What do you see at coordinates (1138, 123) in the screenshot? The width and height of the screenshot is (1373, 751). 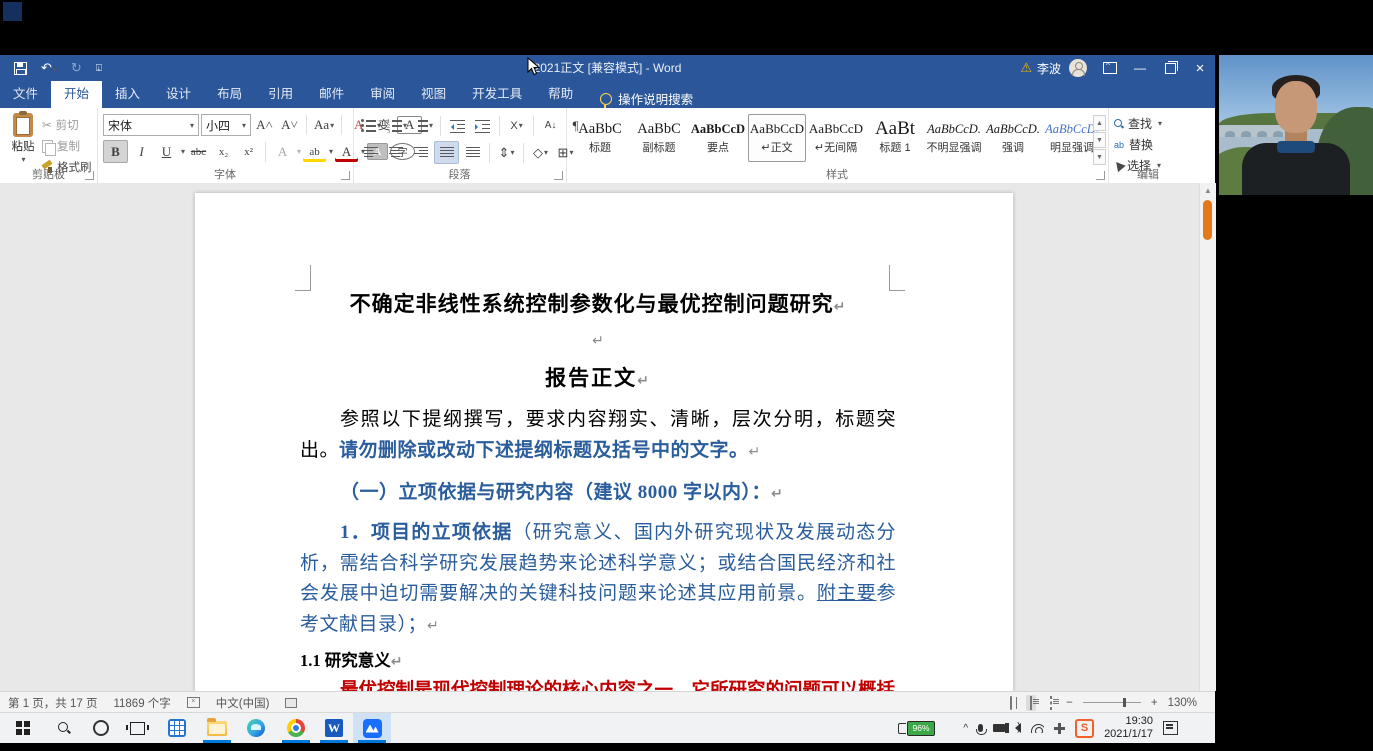 I see `find-button: 查找 ▾` at bounding box center [1138, 123].